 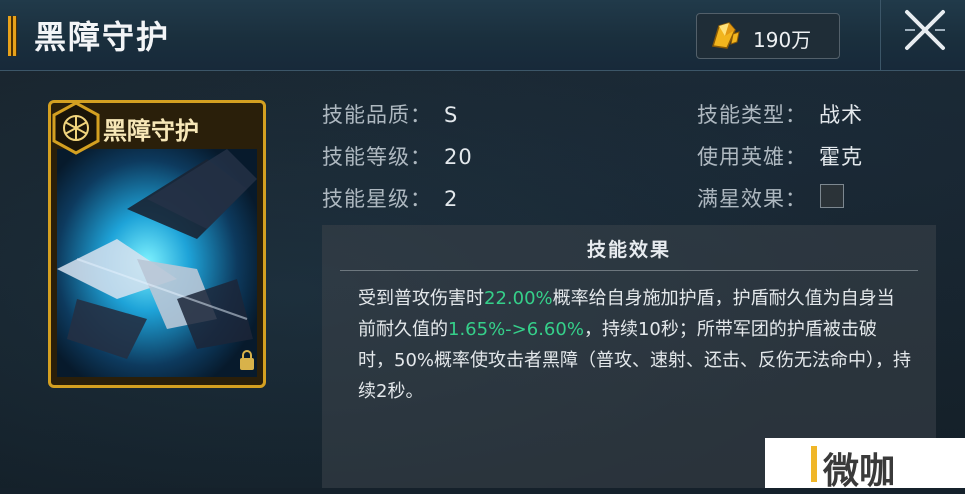 I want to click on info-fullstar: 满星效果：, so click(x=752, y=198).